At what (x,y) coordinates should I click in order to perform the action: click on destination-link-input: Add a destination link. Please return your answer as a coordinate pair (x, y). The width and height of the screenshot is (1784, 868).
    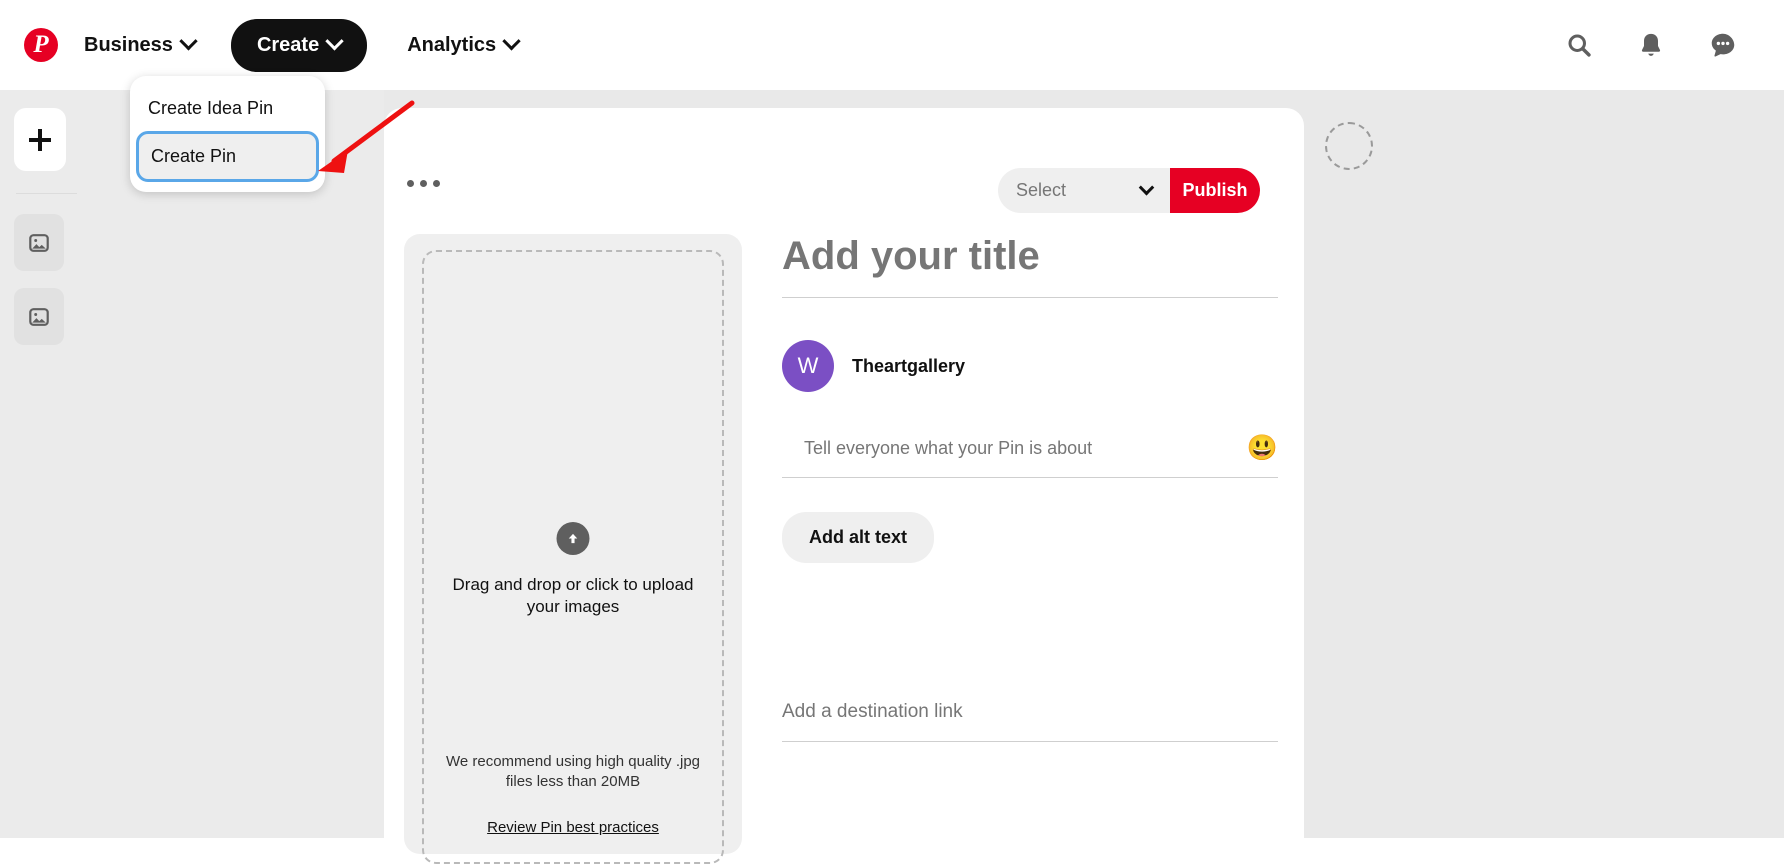
    Looking at the image, I should click on (1030, 721).